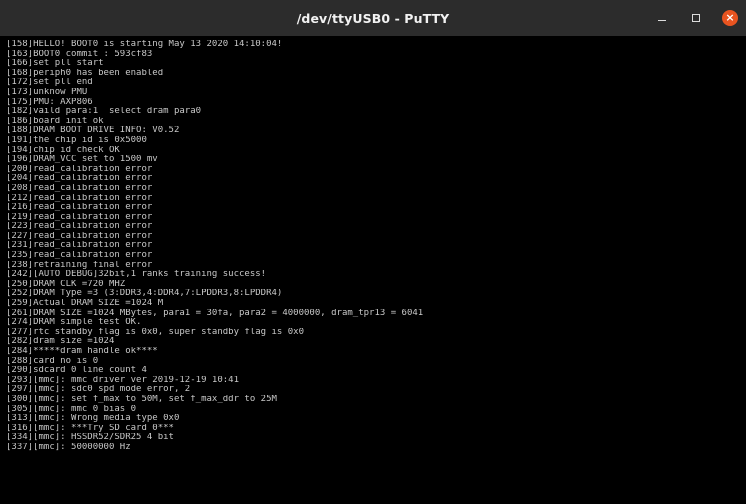  Describe the element at coordinates (93, 131) in the screenshot. I see `terminal-line: [188]DRAM BOOT DRIVE INFO: V0.52` at that location.